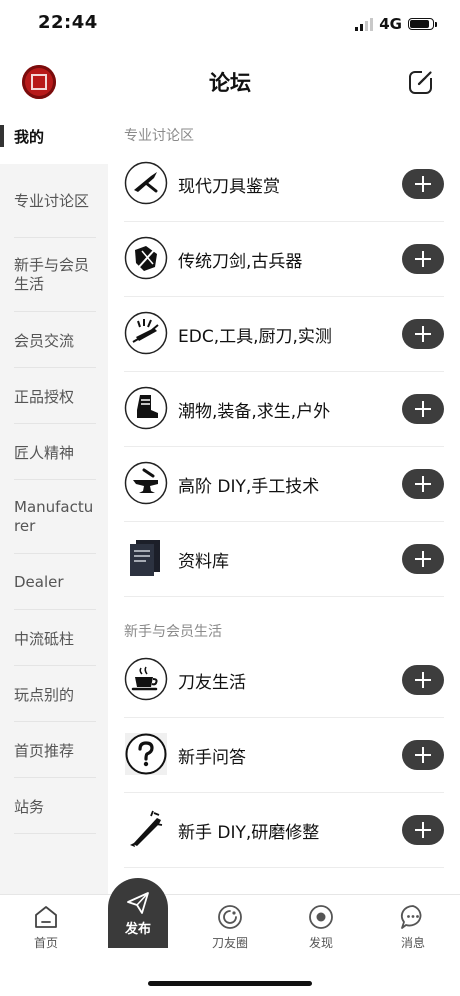 This screenshot has width=460, height=996. Describe the element at coordinates (284, 755) in the screenshot. I see `forum-row: 新手问答` at that location.